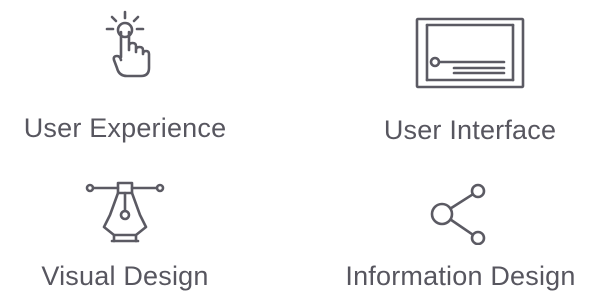 The width and height of the screenshot is (603, 300). What do you see at coordinates (460, 276) in the screenshot?
I see `service-label: Information Design` at bounding box center [460, 276].